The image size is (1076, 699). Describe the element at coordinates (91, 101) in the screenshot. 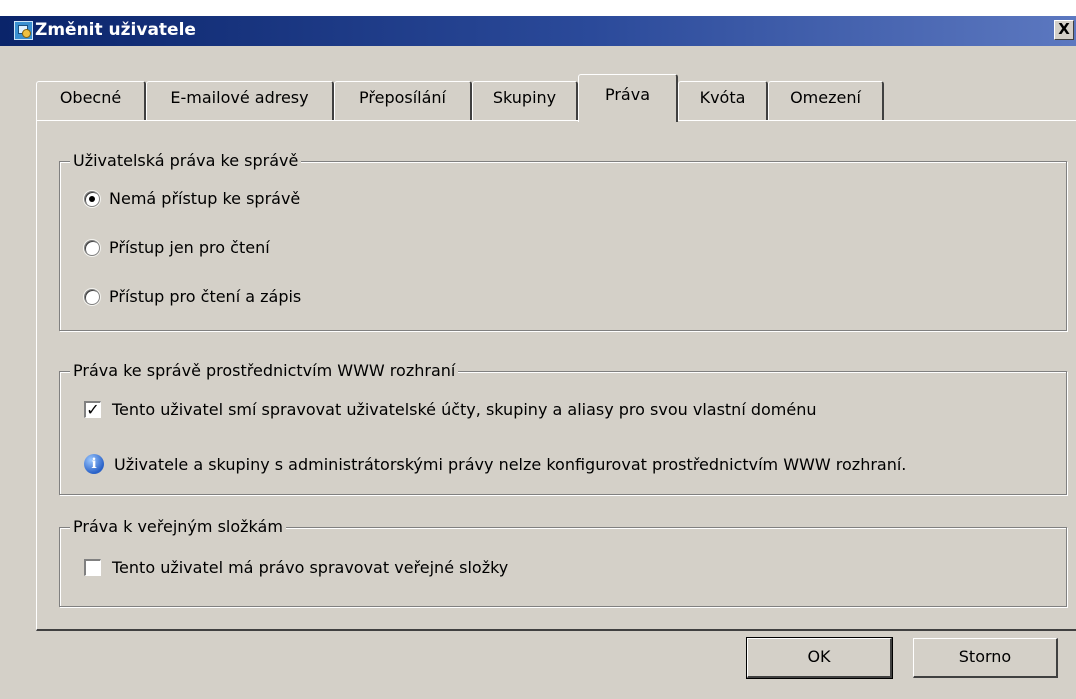

I see `tab-obecne: Obecné` at that location.